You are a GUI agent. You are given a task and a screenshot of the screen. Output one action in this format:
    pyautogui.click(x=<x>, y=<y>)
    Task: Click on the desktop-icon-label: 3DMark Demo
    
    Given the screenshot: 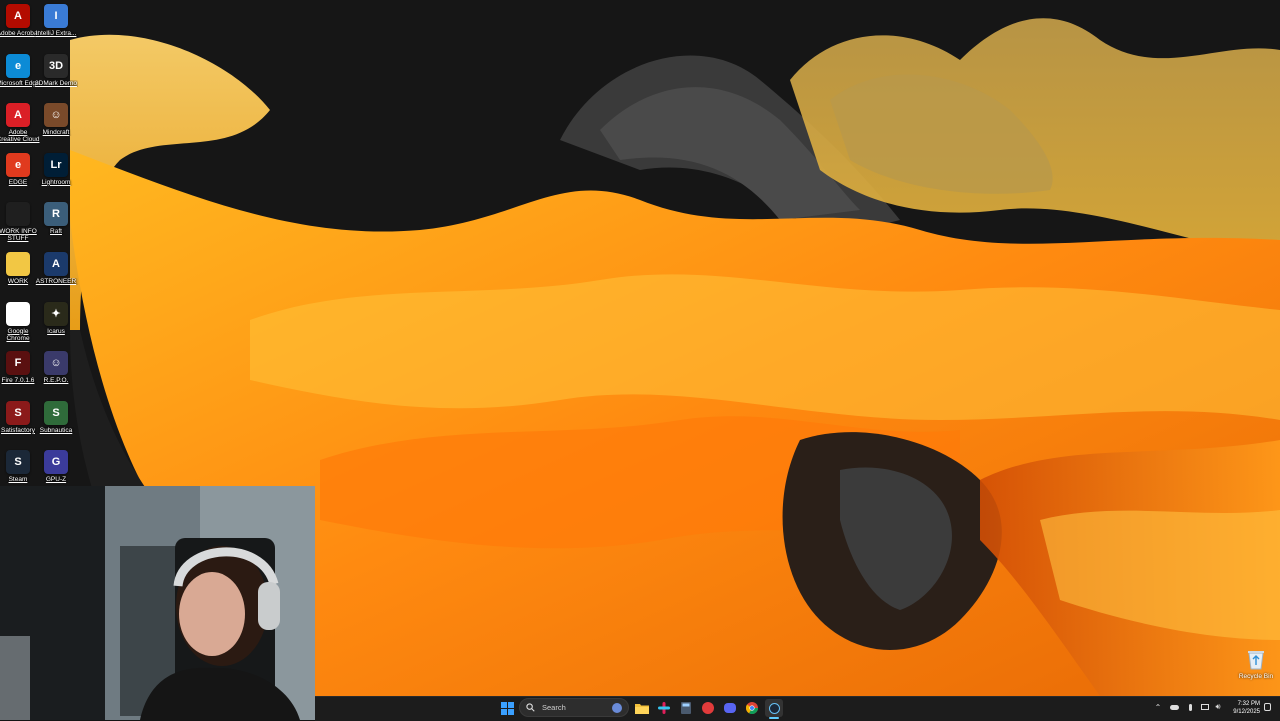 What is the action you would take?
    pyautogui.click(x=56, y=83)
    